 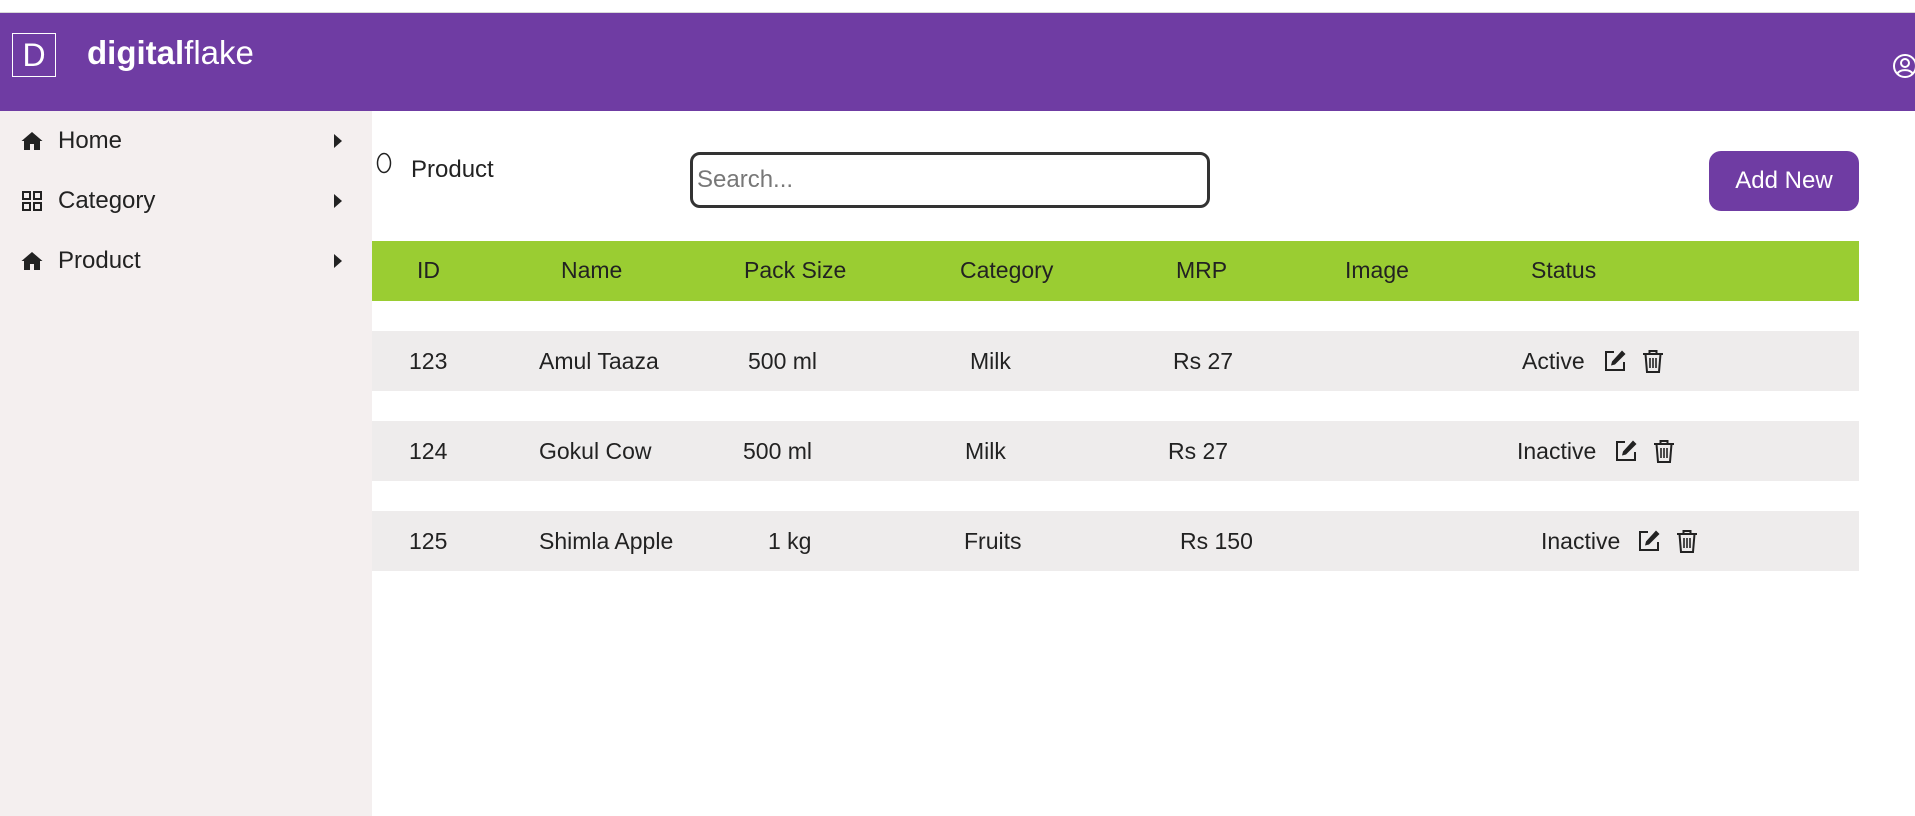 What do you see at coordinates (1903, 66) in the screenshot?
I see `user-circle-icon` at bounding box center [1903, 66].